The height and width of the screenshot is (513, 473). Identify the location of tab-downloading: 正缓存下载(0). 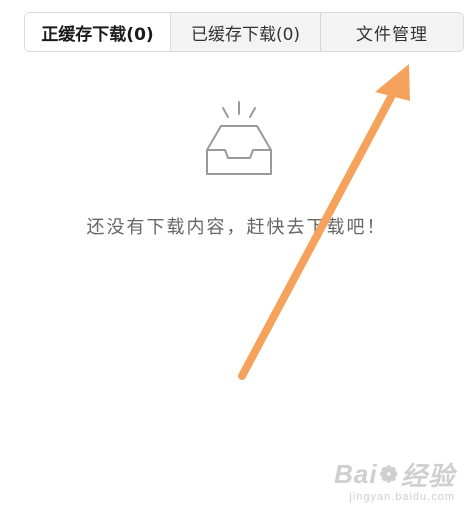
(98, 32).